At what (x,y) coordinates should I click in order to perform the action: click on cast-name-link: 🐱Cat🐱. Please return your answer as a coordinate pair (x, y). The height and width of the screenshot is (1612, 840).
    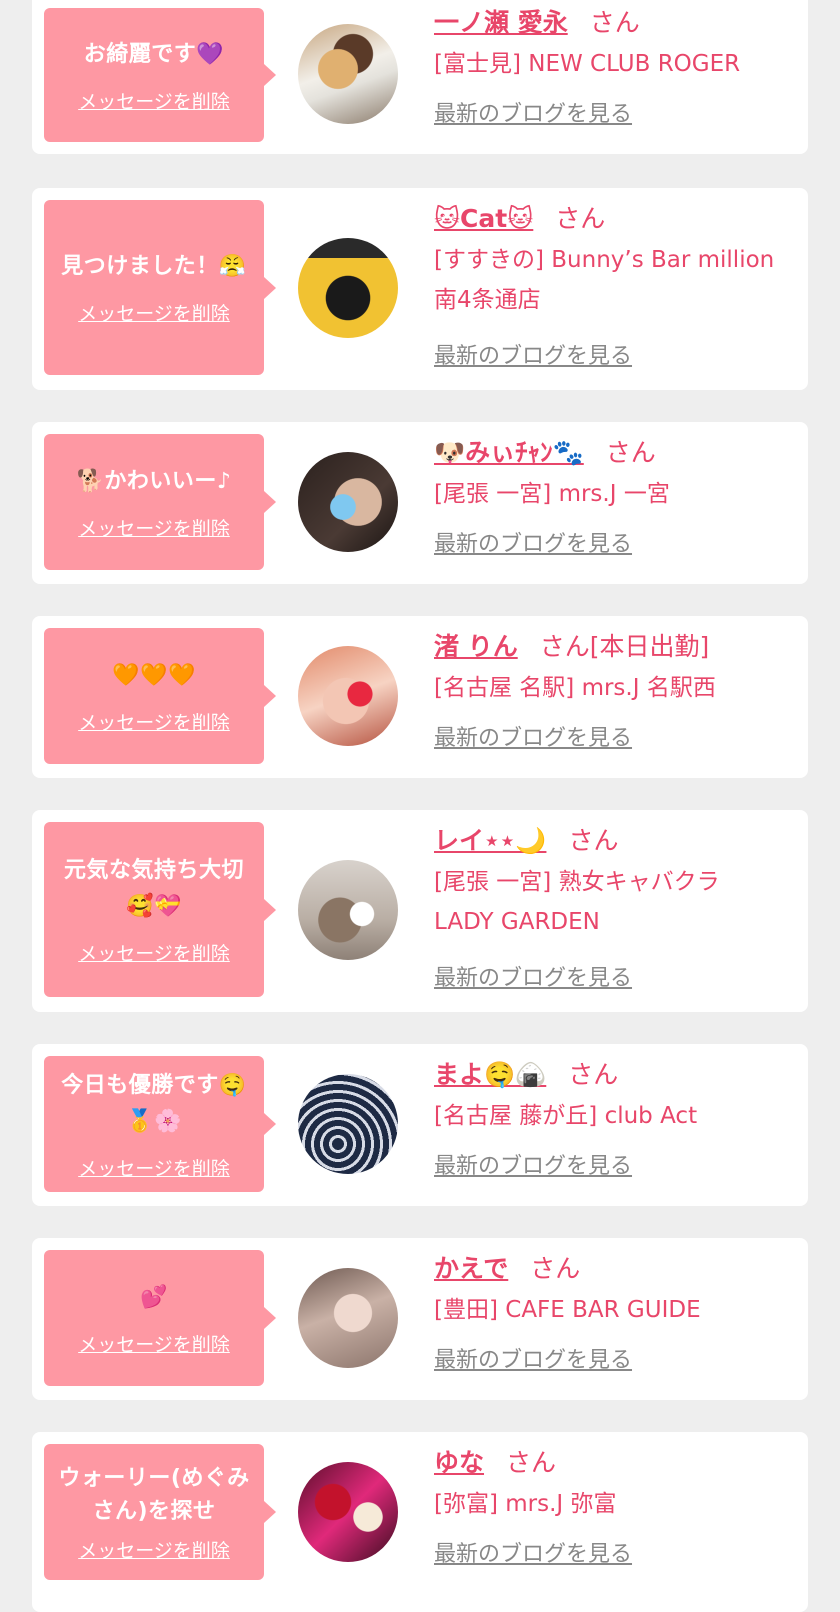
    Looking at the image, I should click on (483, 218).